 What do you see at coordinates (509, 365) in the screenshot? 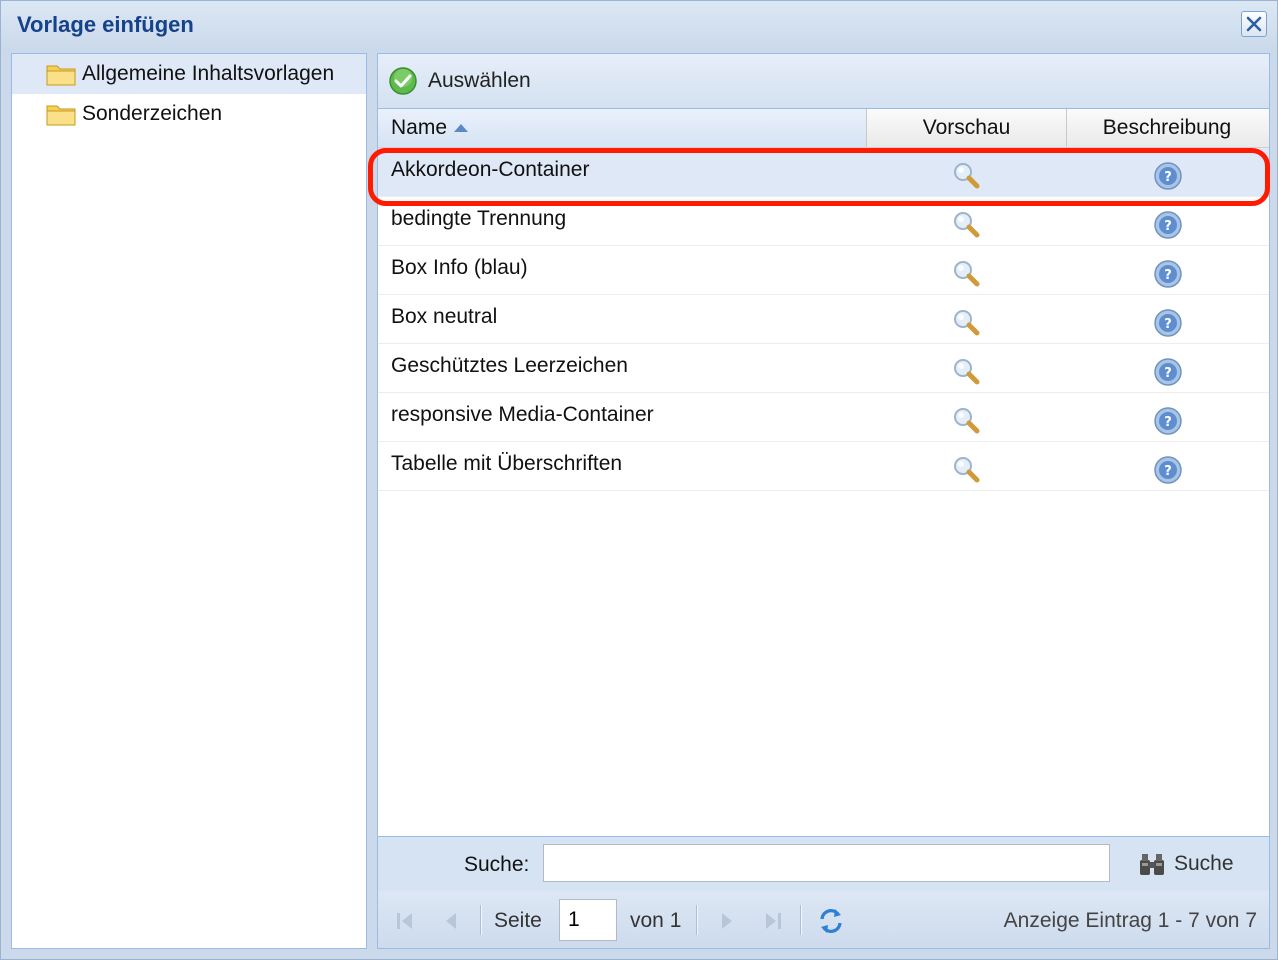
I see `template-name: Geschütztes Leerzeichen` at bounding box center [509, 365].